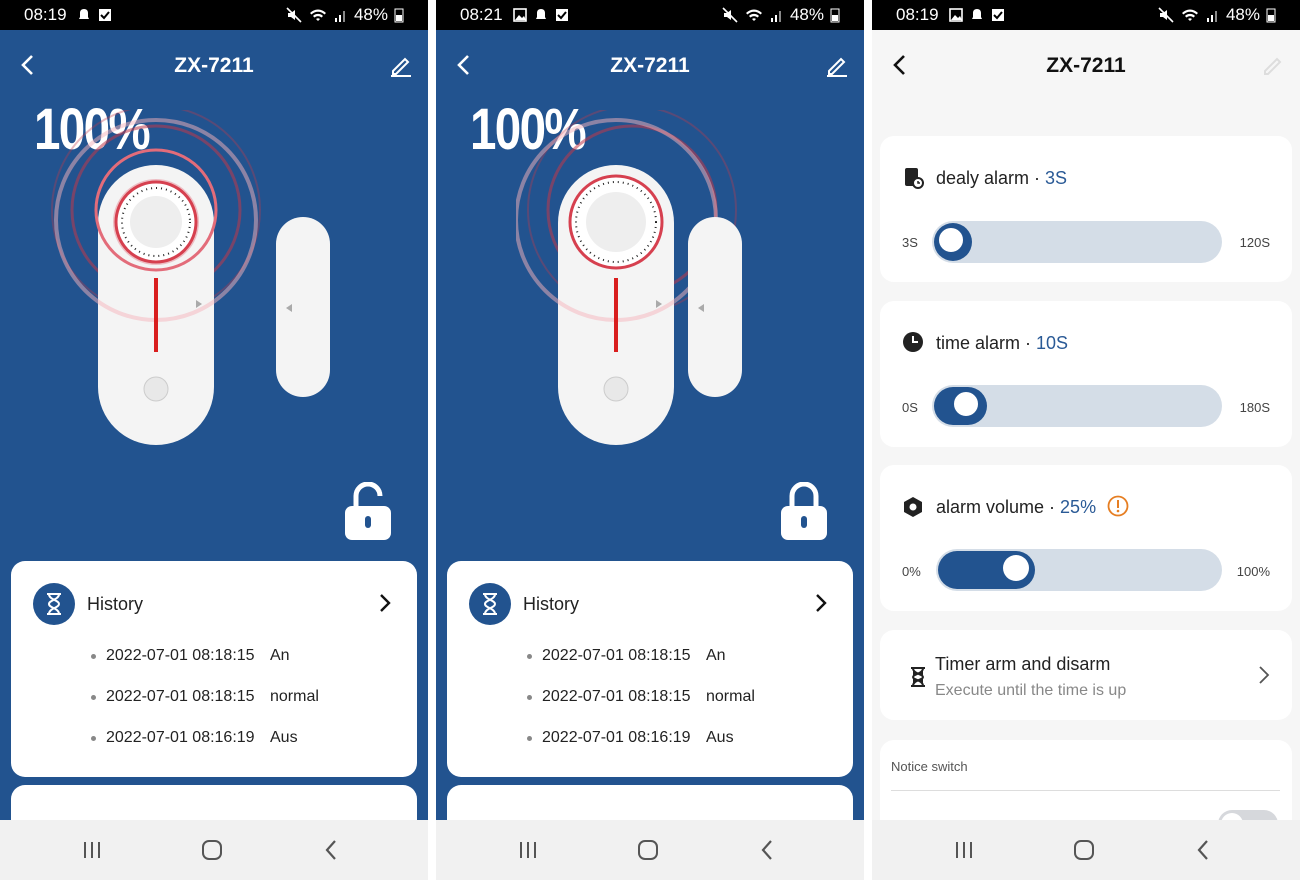 This screenshot has width=1300, height=880. What do you see at coordinates (1056, 178) in the screenshot?
I see `delay-alarm-value: 3S` at bounding box center [1056, 178].